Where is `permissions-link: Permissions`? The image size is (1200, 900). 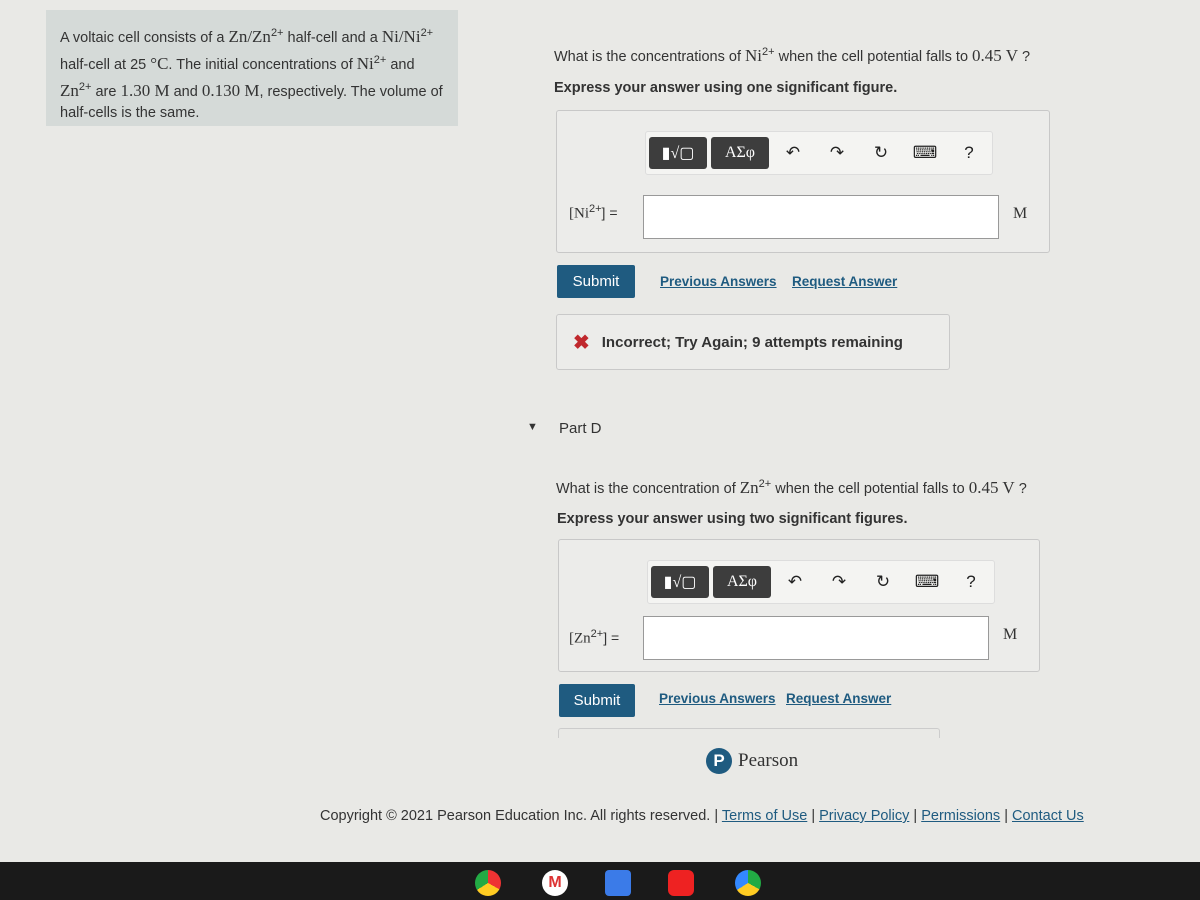 permissions-link: Permissions is located at coordinates (960, 816).